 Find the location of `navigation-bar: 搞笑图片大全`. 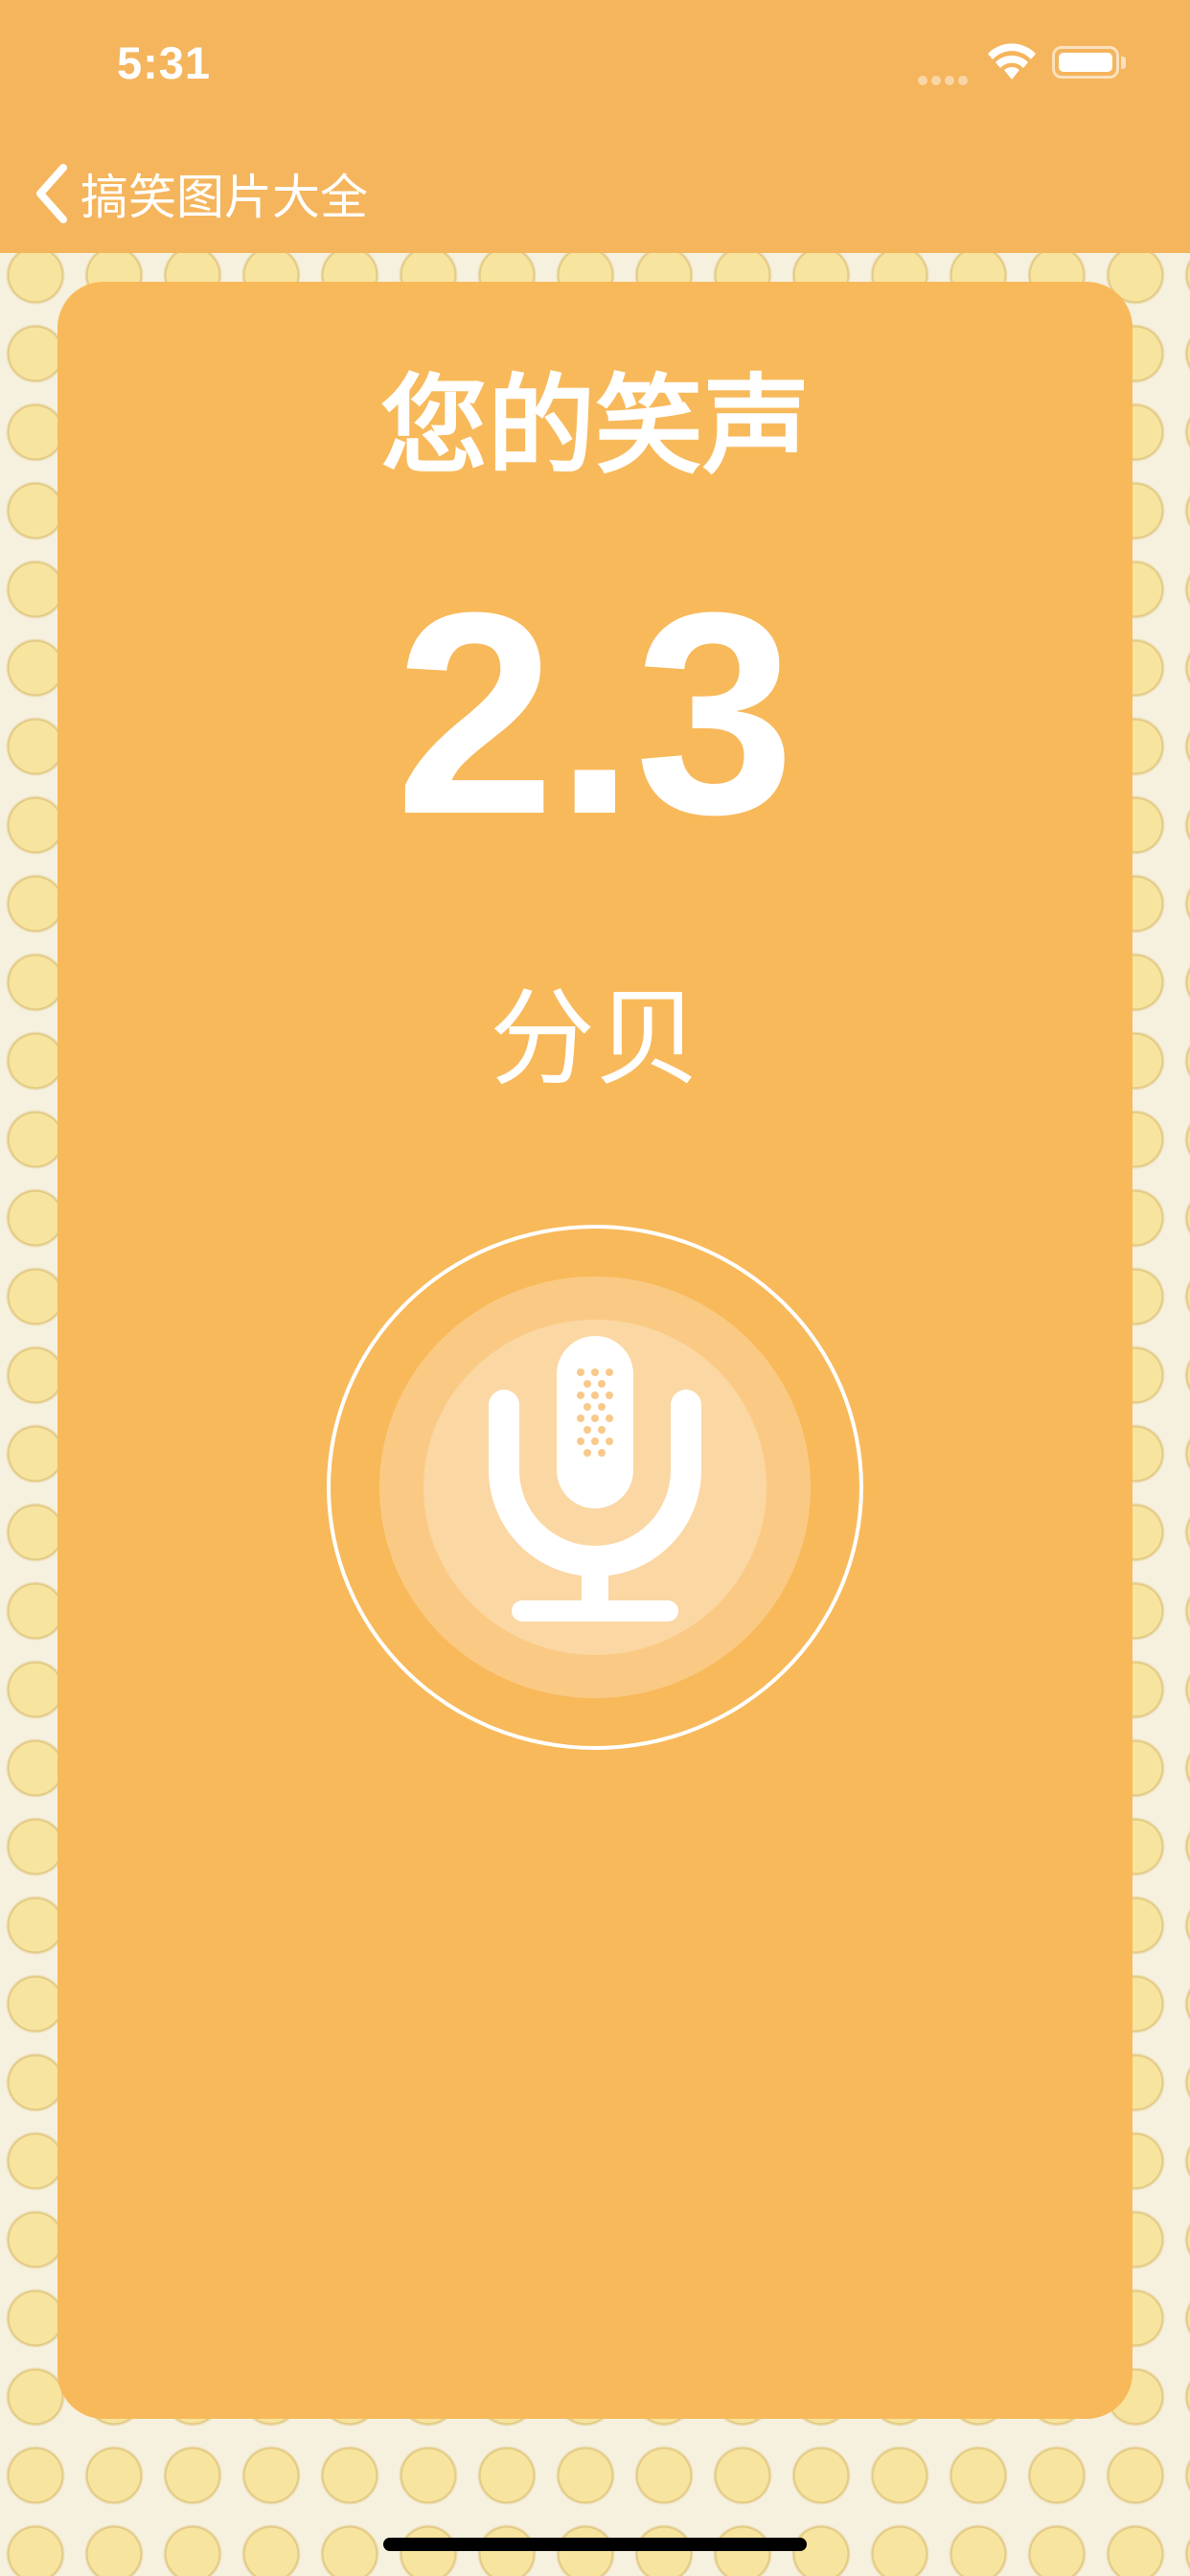

navigation-bar: 搞笑图片大全 is located at coordinates (595, 193).